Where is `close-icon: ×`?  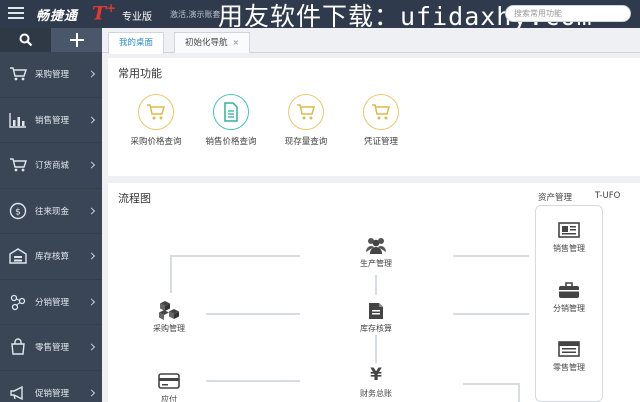
close-icon: × is located at coordinates (236, 42).